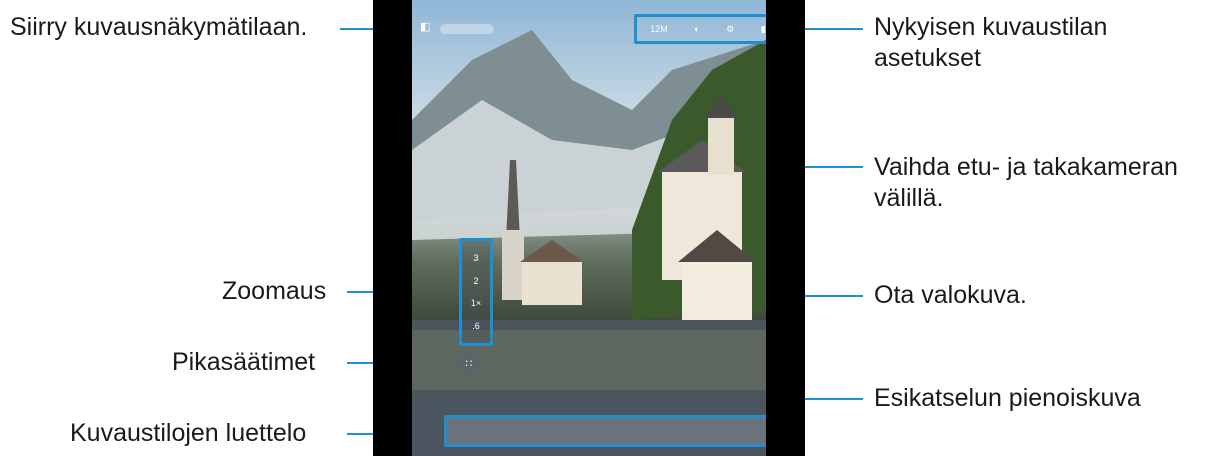 The height and width of the screenshot is (456, 1210). I want to click on callout-quick-controls: Pikasäätimet, so click(244, 362).